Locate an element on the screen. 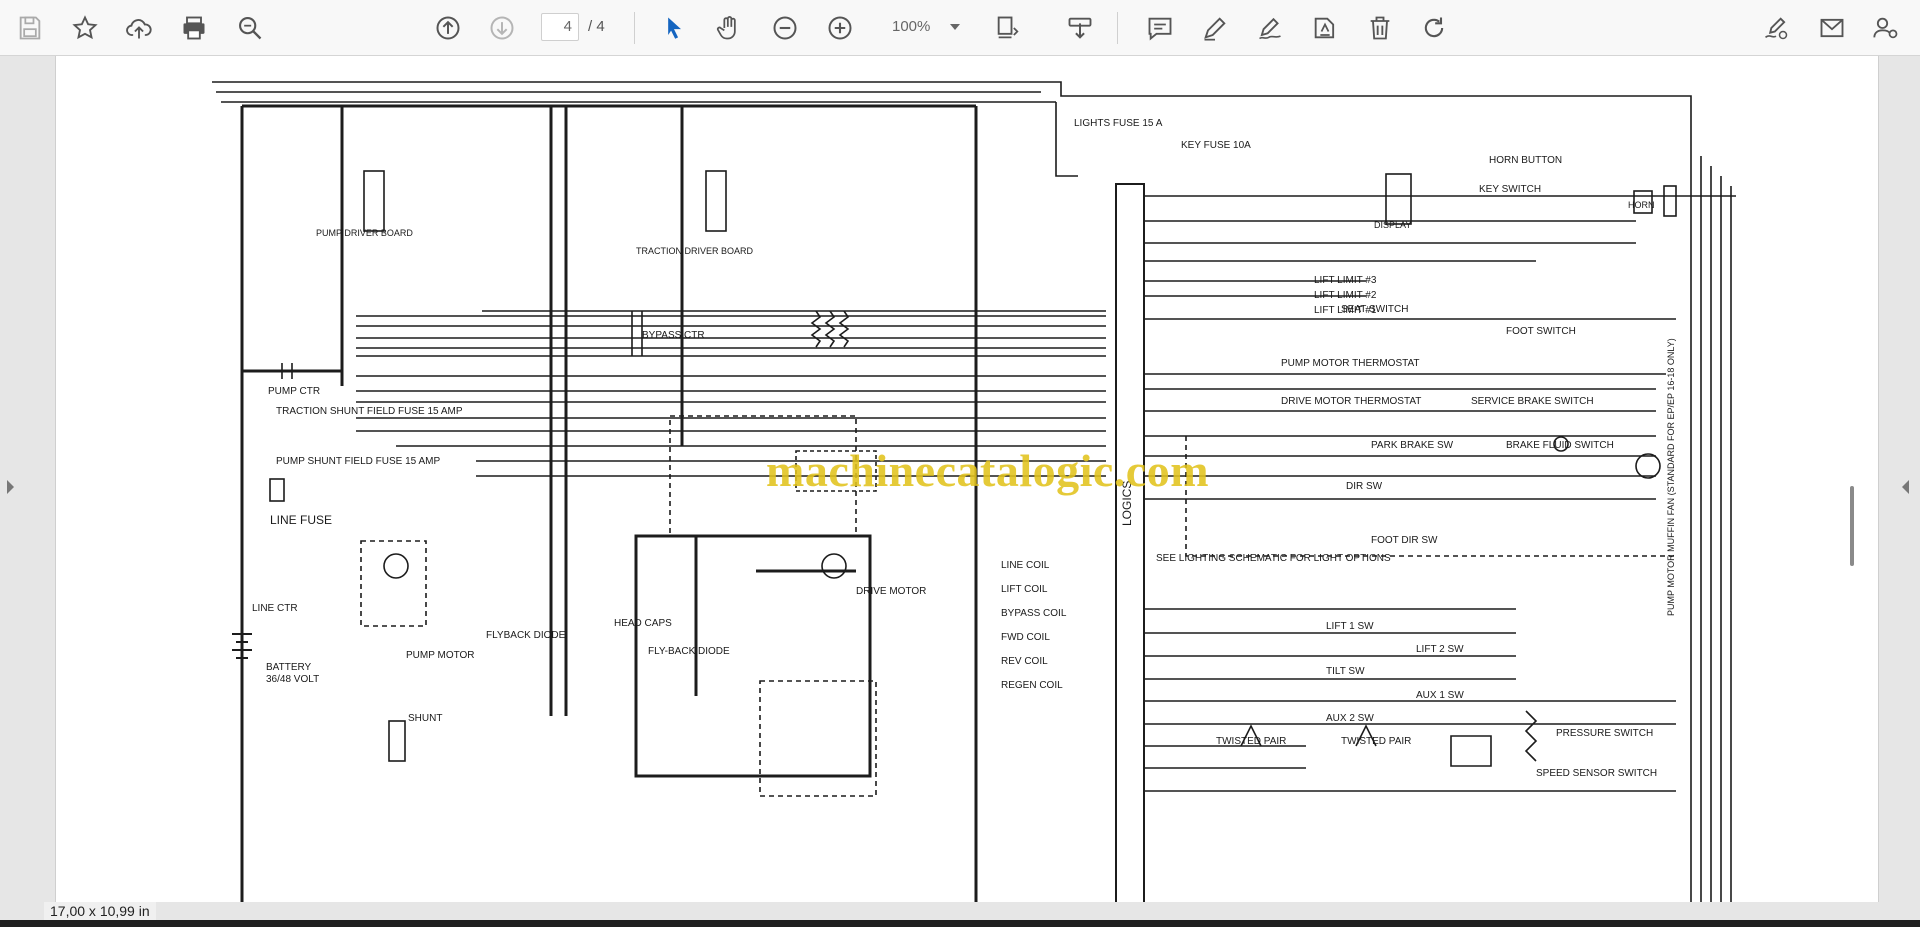 Image resolution: width=1920 pixels, height=927 pixels. speed-sensor-label: SPEED SENSOR SWITCH is located at coordinates (1596, 773).